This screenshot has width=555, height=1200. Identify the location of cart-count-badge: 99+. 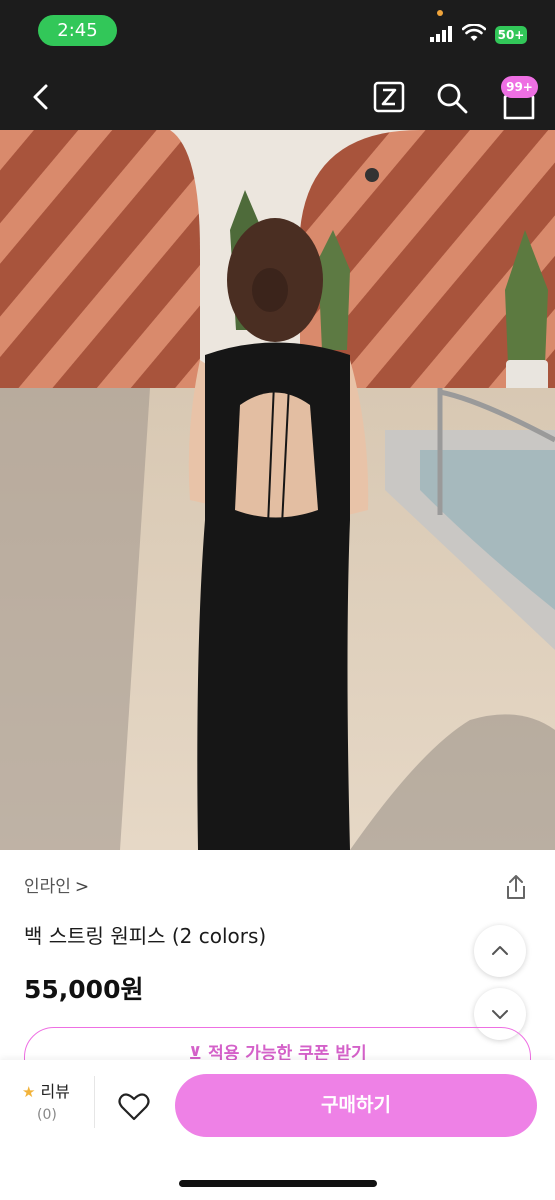
(519, 87).